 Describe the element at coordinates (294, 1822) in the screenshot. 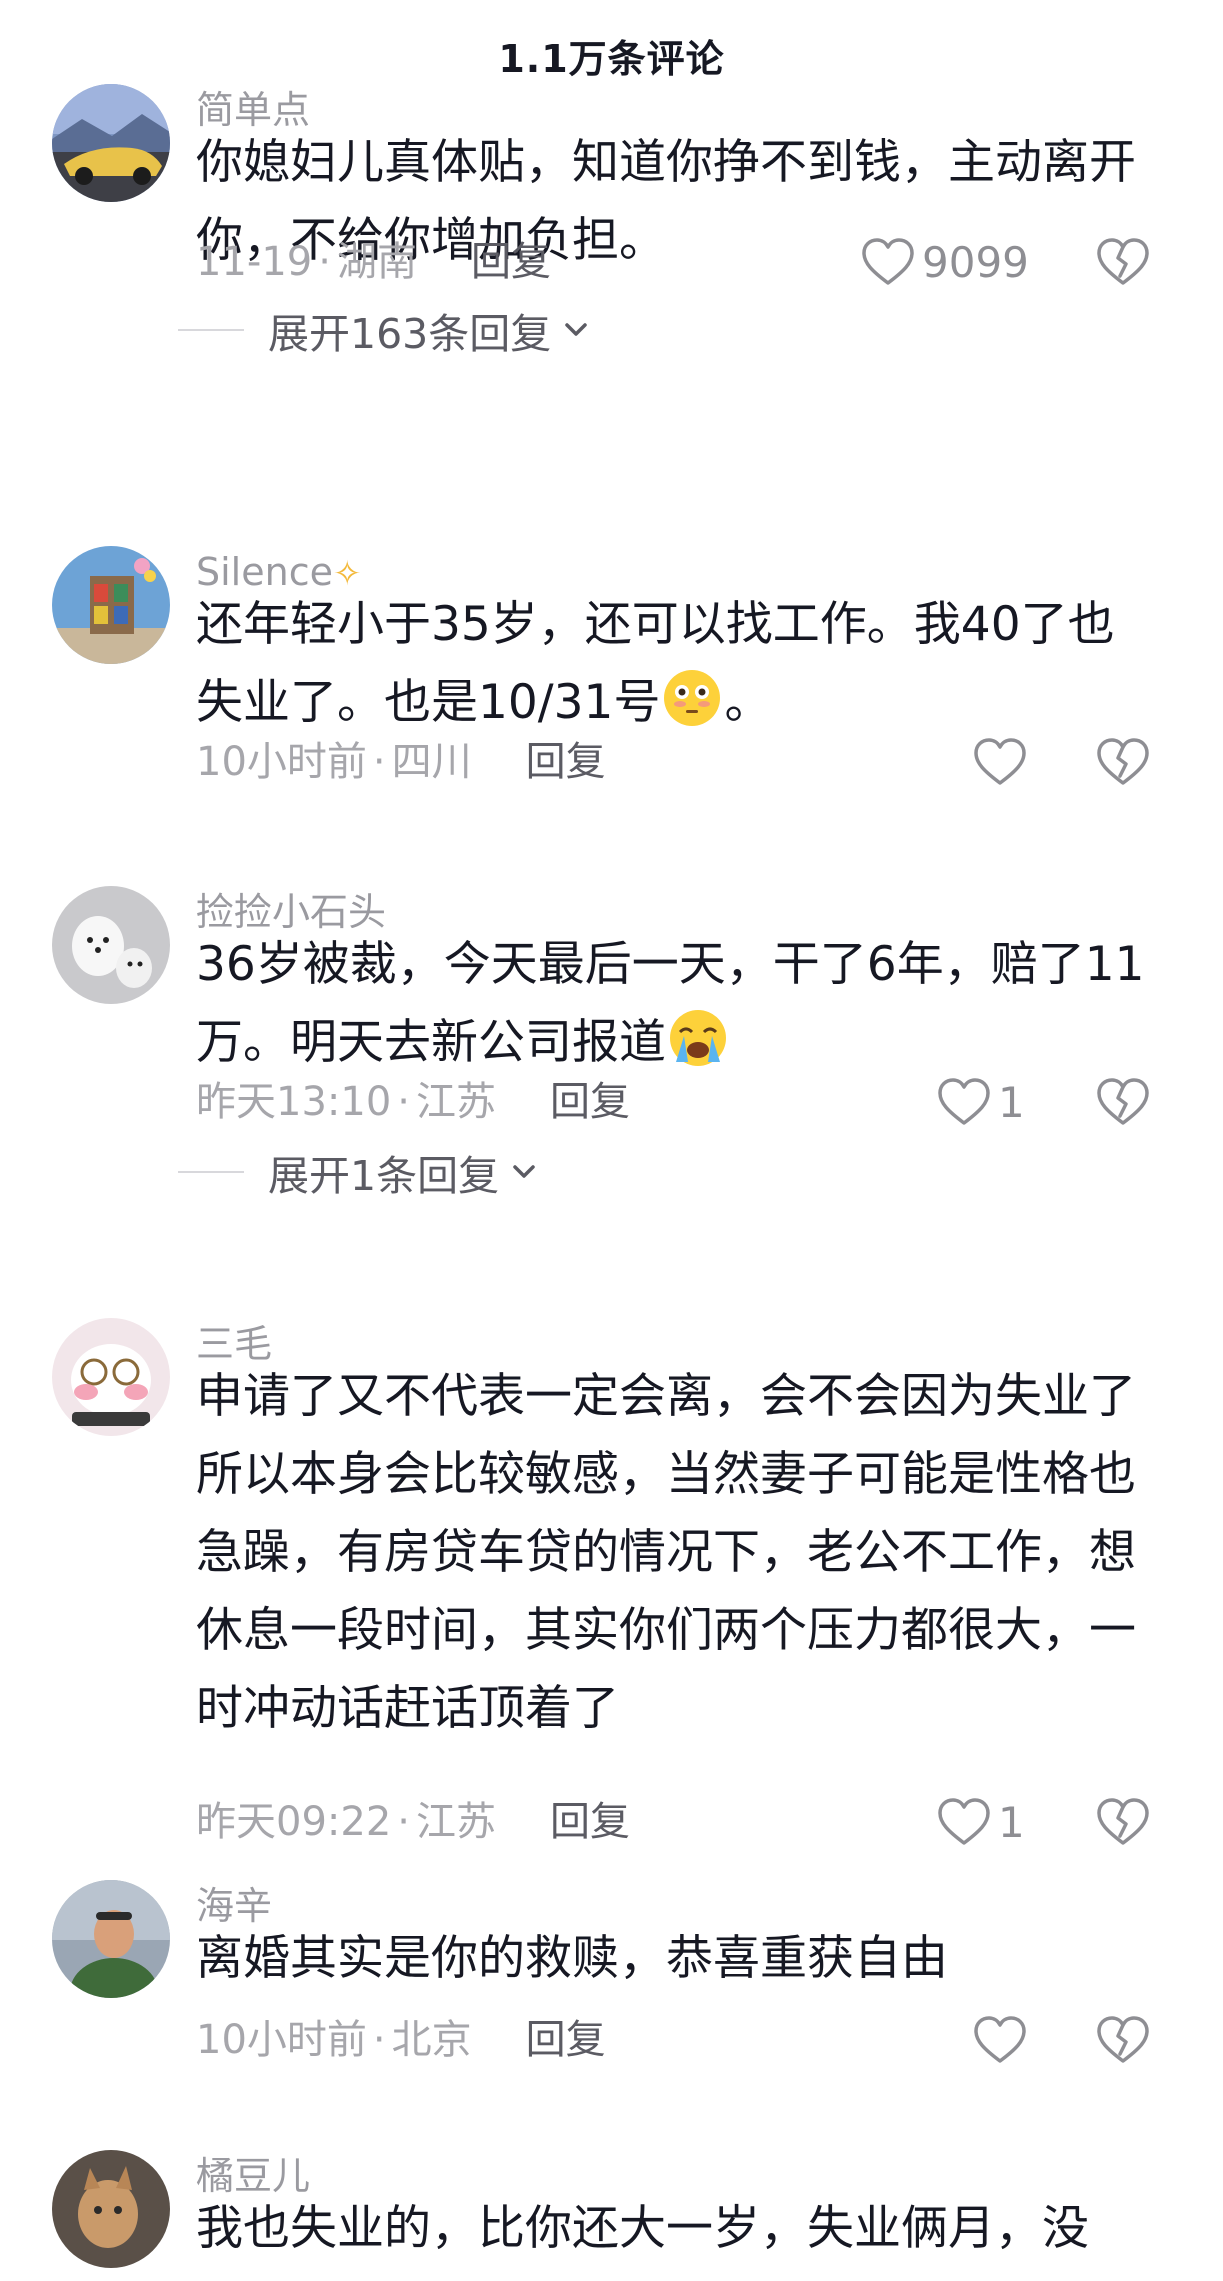

I see `comment-time: 昨天09:22` at that location.